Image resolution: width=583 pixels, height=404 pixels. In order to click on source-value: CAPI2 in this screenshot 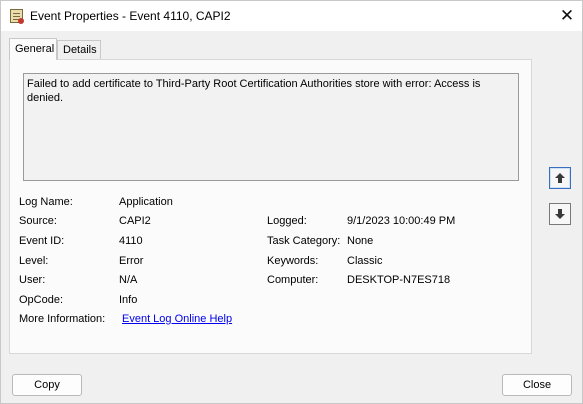, I will do `click(135, 221)`.